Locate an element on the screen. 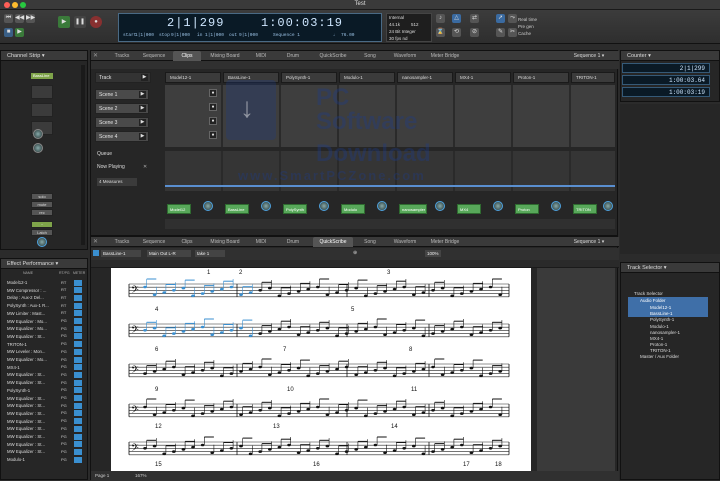 The height and width of the screenshot is (481, 720). instrument-chip-4: Modulo is located at coordinates (353, 209).